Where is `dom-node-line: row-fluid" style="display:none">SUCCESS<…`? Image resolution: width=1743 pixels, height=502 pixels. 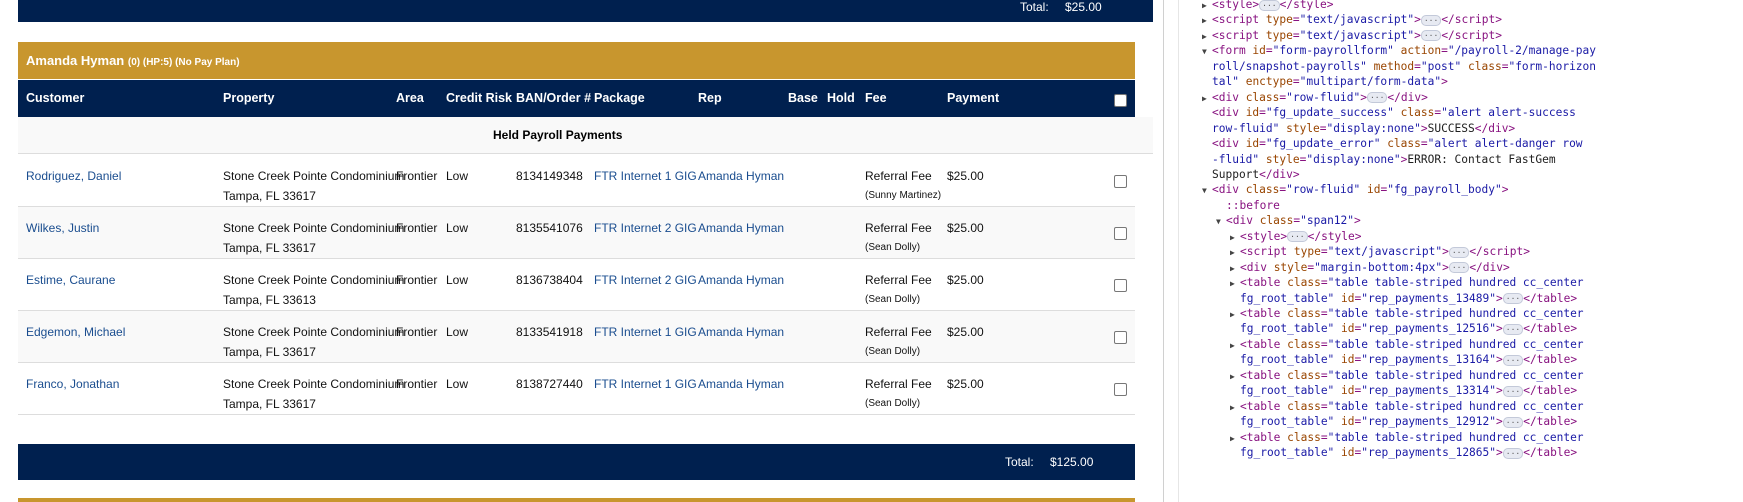 dom-node-line: row-fluid" style="display:none">SUCCESS<… is located at coordinates (1358, 128).